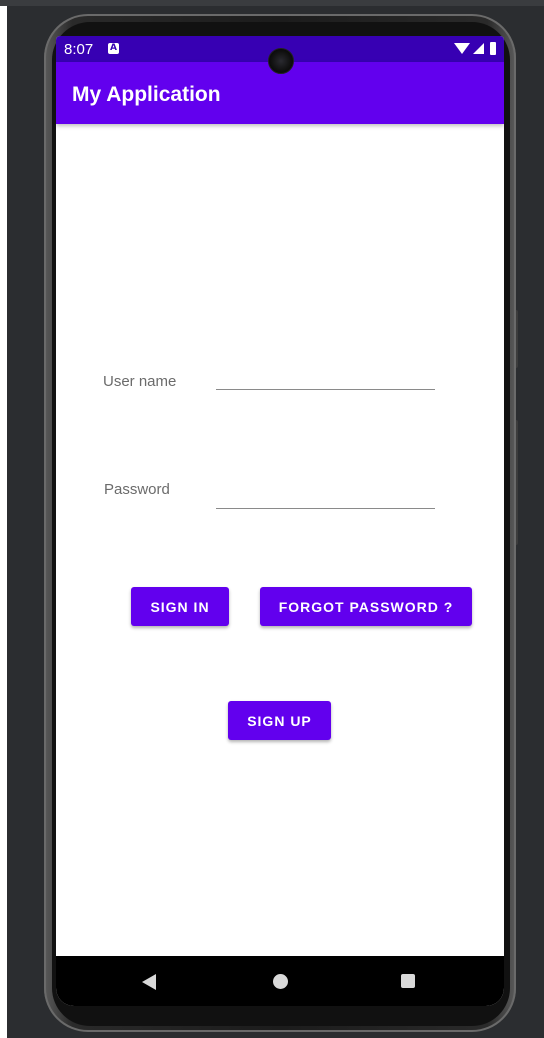  What do you see at coordinates (326, 374) in the screenshot?
I see `username-input` at bounding box center [326, 374].